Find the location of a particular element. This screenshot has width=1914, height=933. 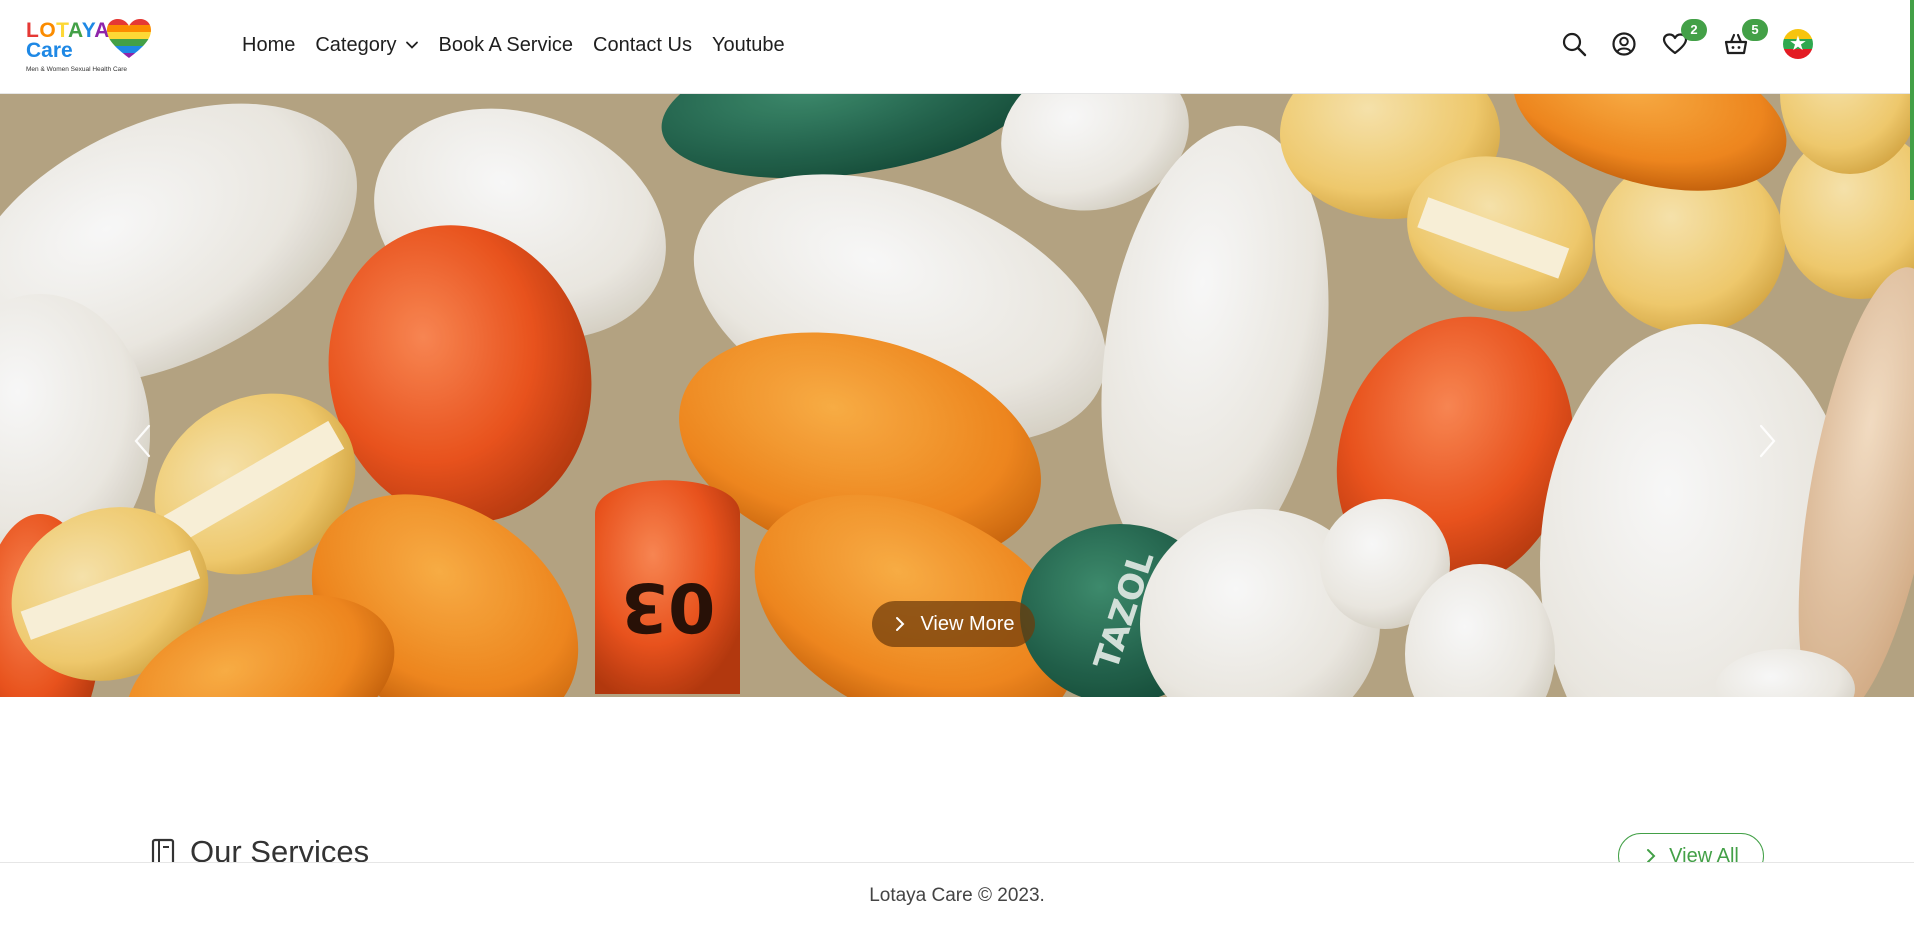

nav-book-a-service: Book A Service is located at coordinates (506, 45).